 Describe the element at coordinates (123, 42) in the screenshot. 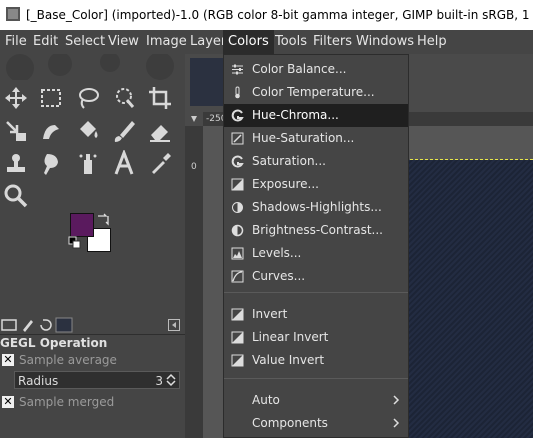

I see `menu-view: View` at that location.